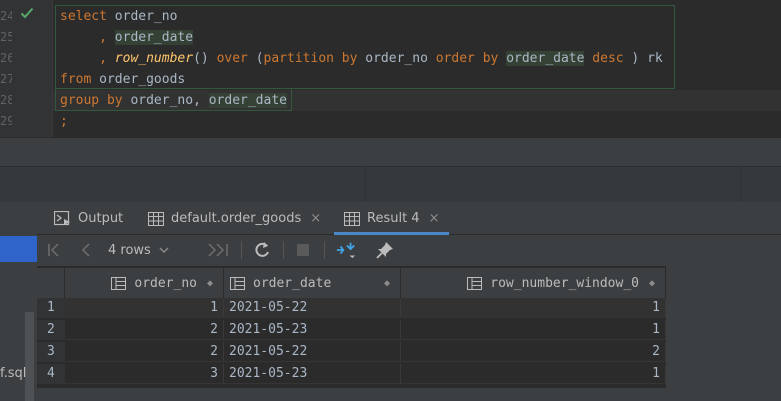 Image resolution: width=781 pixels, height=401 pixels. What do you see at coordinates (292, 283) in the screenshot?
I see `column-header-label: order_date` at bounding box center [292, 283].